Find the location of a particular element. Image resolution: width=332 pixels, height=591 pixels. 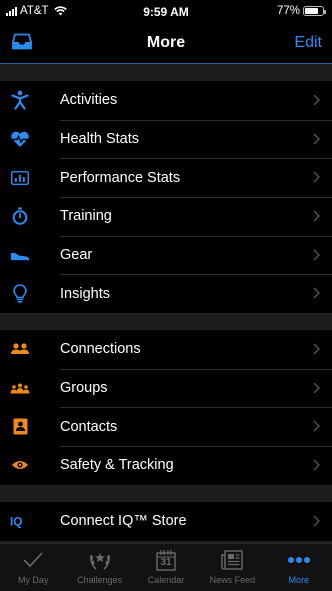

battery-icon is located at coordinates (314, 11).